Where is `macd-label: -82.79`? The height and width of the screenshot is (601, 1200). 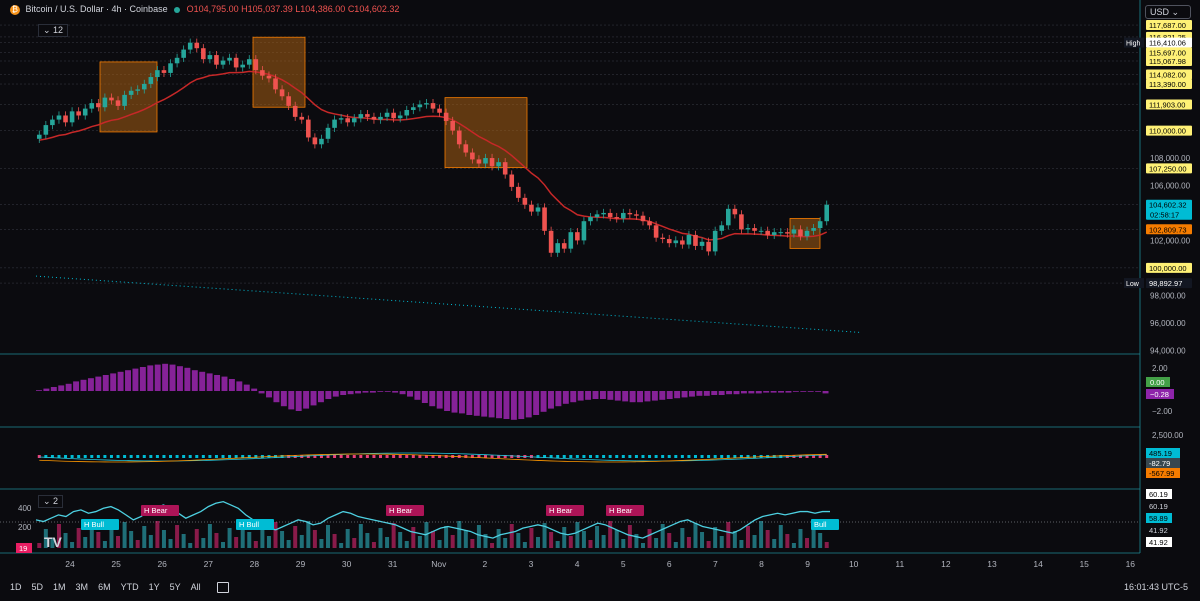 macd-label: -82.79 is located at coordinates (1159, 463).